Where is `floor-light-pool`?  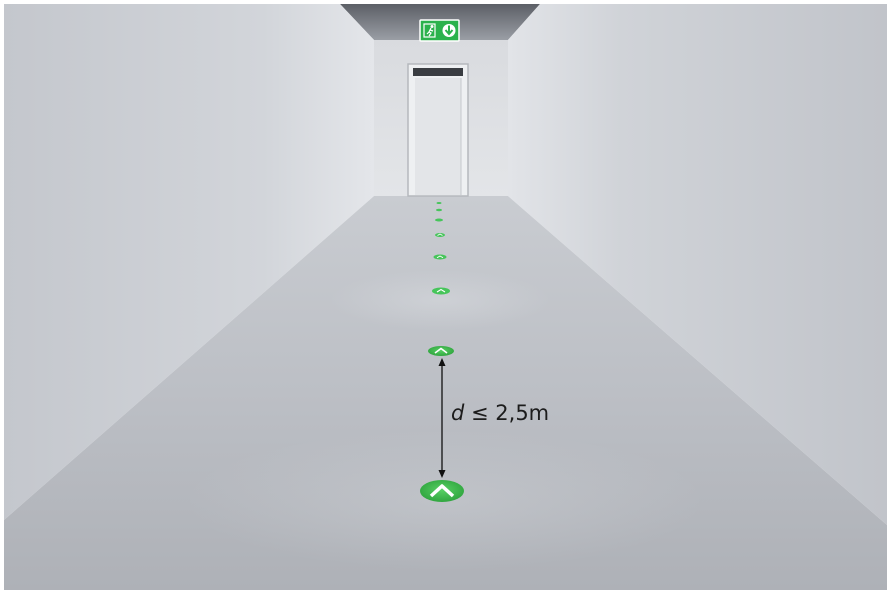 floor-light-pool is located at coordinates (440, 300).